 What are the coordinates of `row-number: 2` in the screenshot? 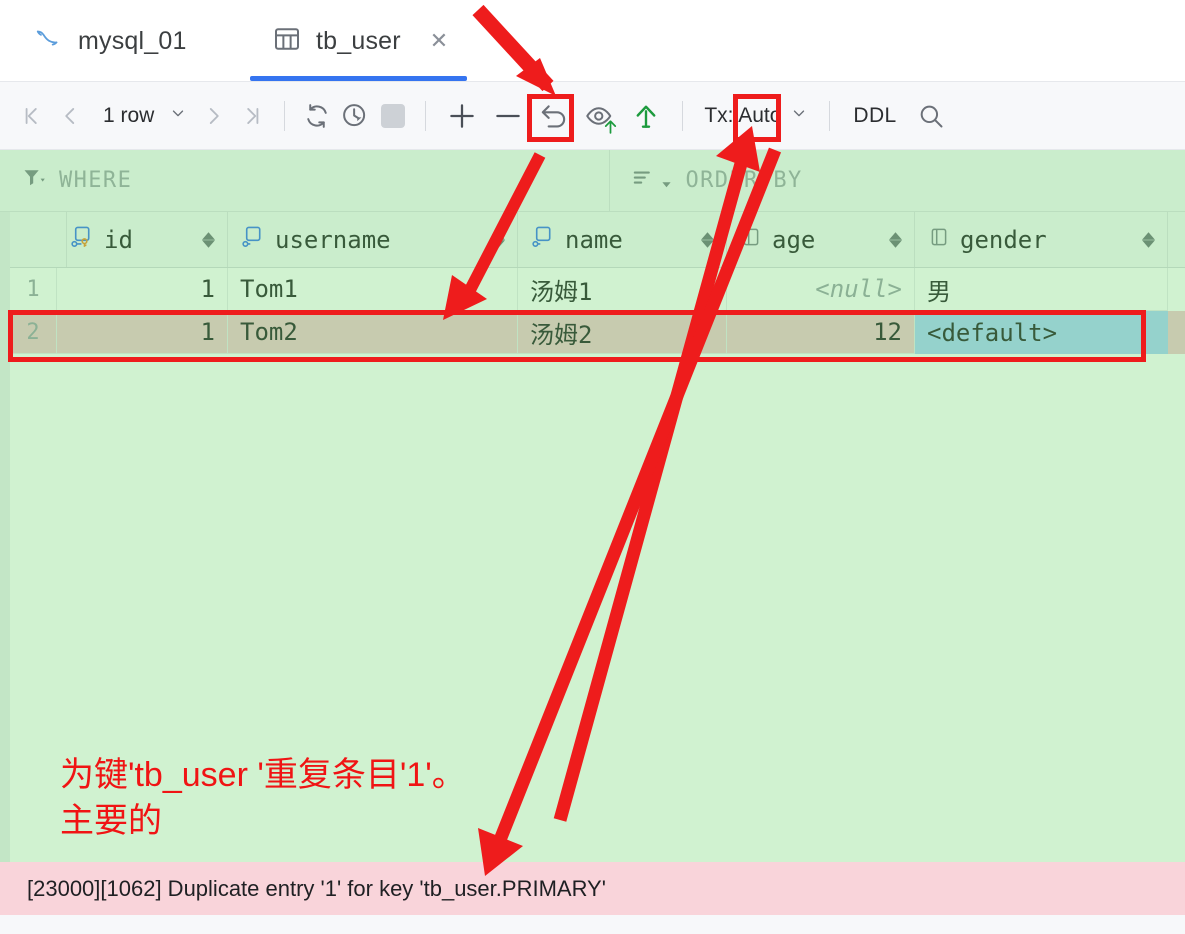 It's located at (33, 332).